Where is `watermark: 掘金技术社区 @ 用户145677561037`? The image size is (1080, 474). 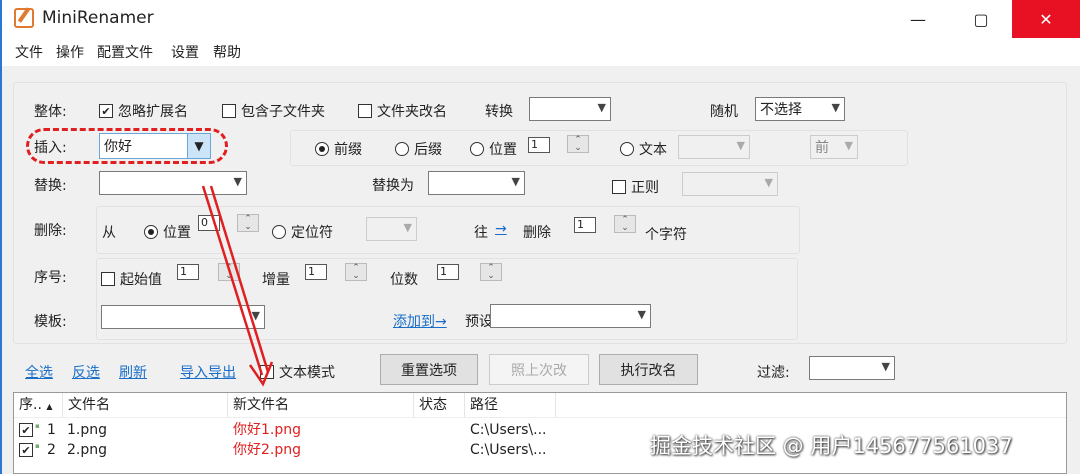 watermark: 掘金技术社区 @ 用户145677561037 is located at coordinates (831, 446).